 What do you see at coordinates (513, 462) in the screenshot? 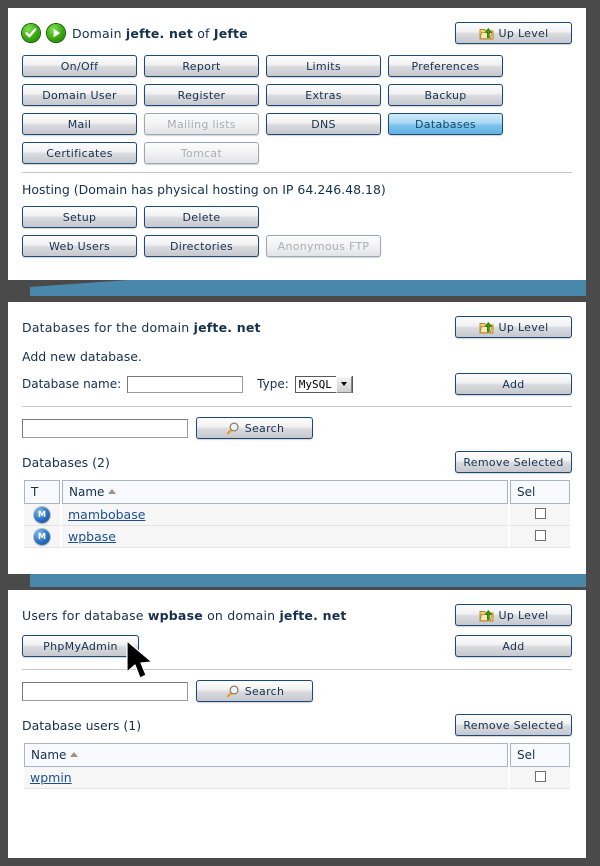
I see `remove-selected-databases-button: Remove Selected` at bounding box center [513, 462].